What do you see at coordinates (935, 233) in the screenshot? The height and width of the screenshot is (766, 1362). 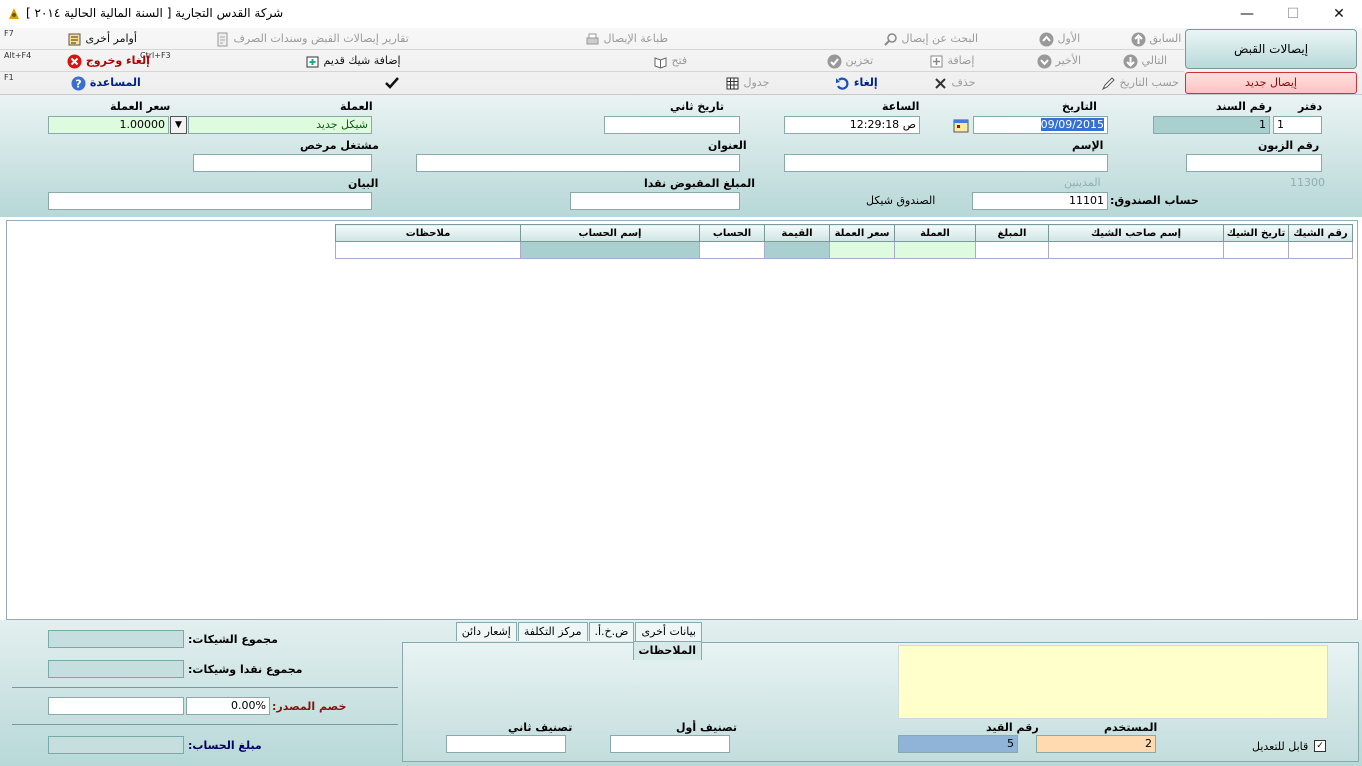 I see `col-currency: العملة` at bounding box center [935, 233].